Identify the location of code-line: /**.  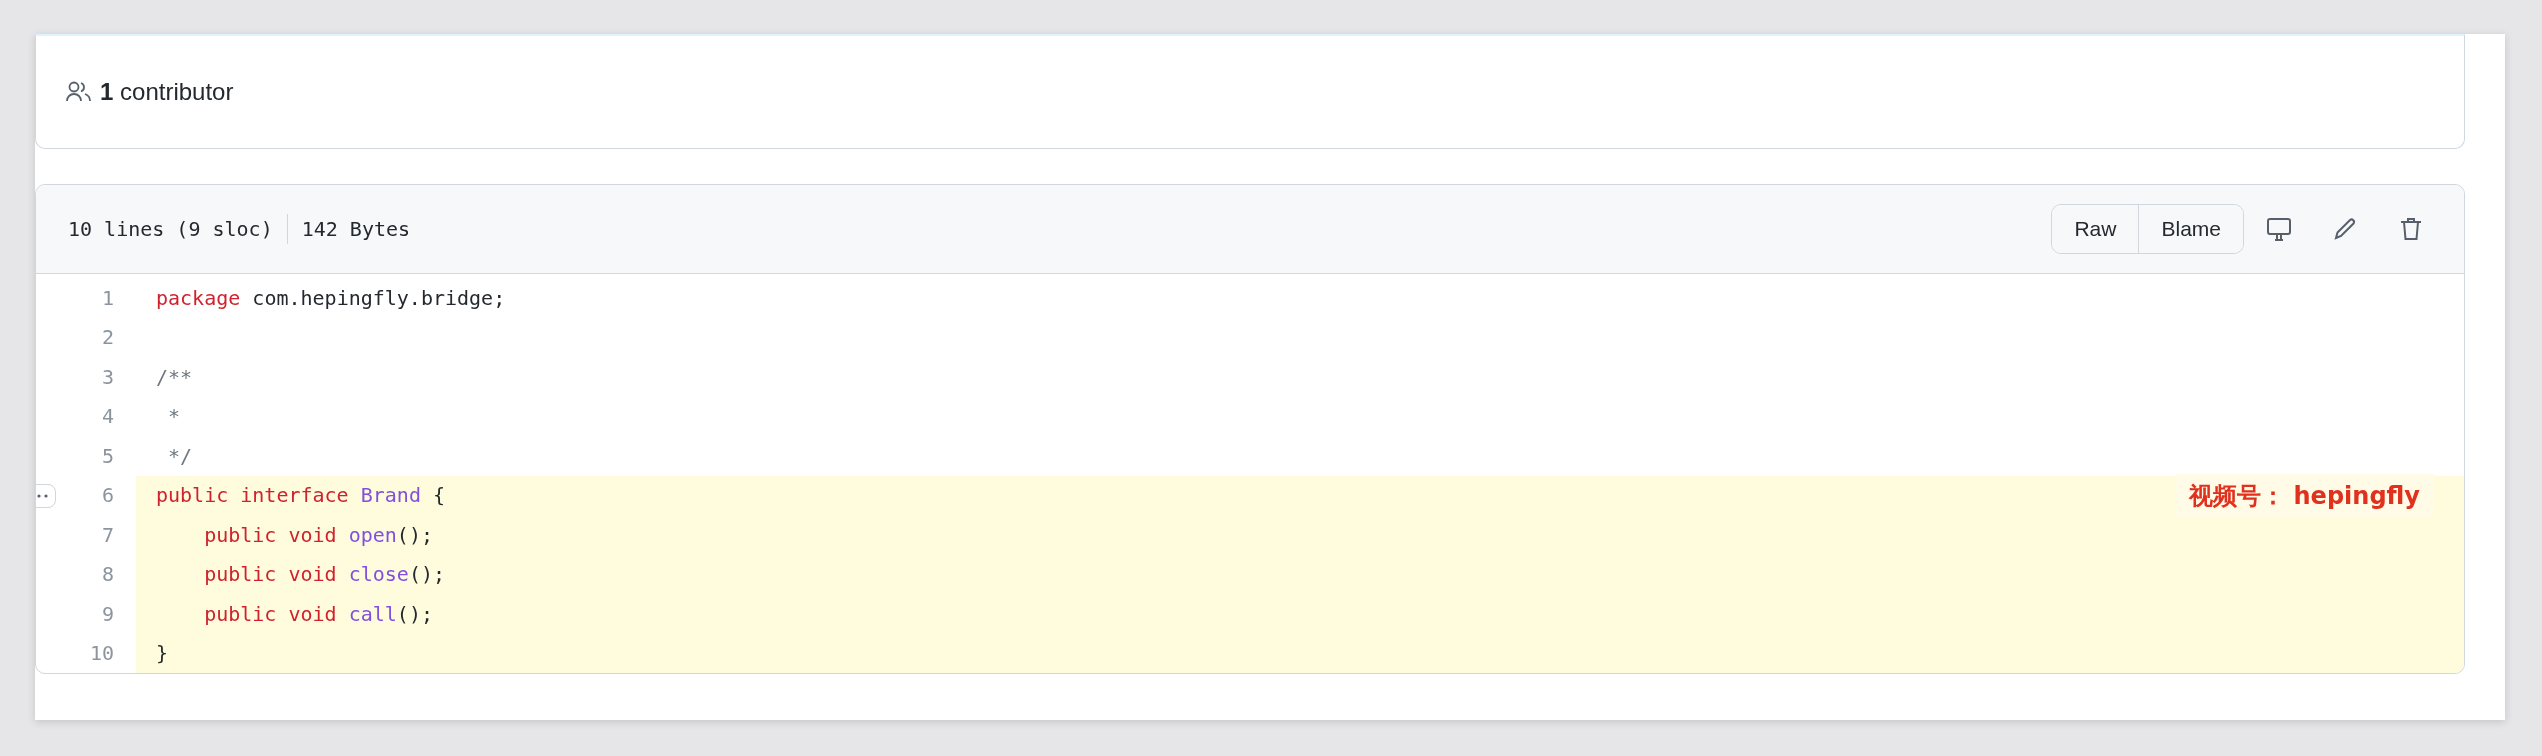
(174, 377).